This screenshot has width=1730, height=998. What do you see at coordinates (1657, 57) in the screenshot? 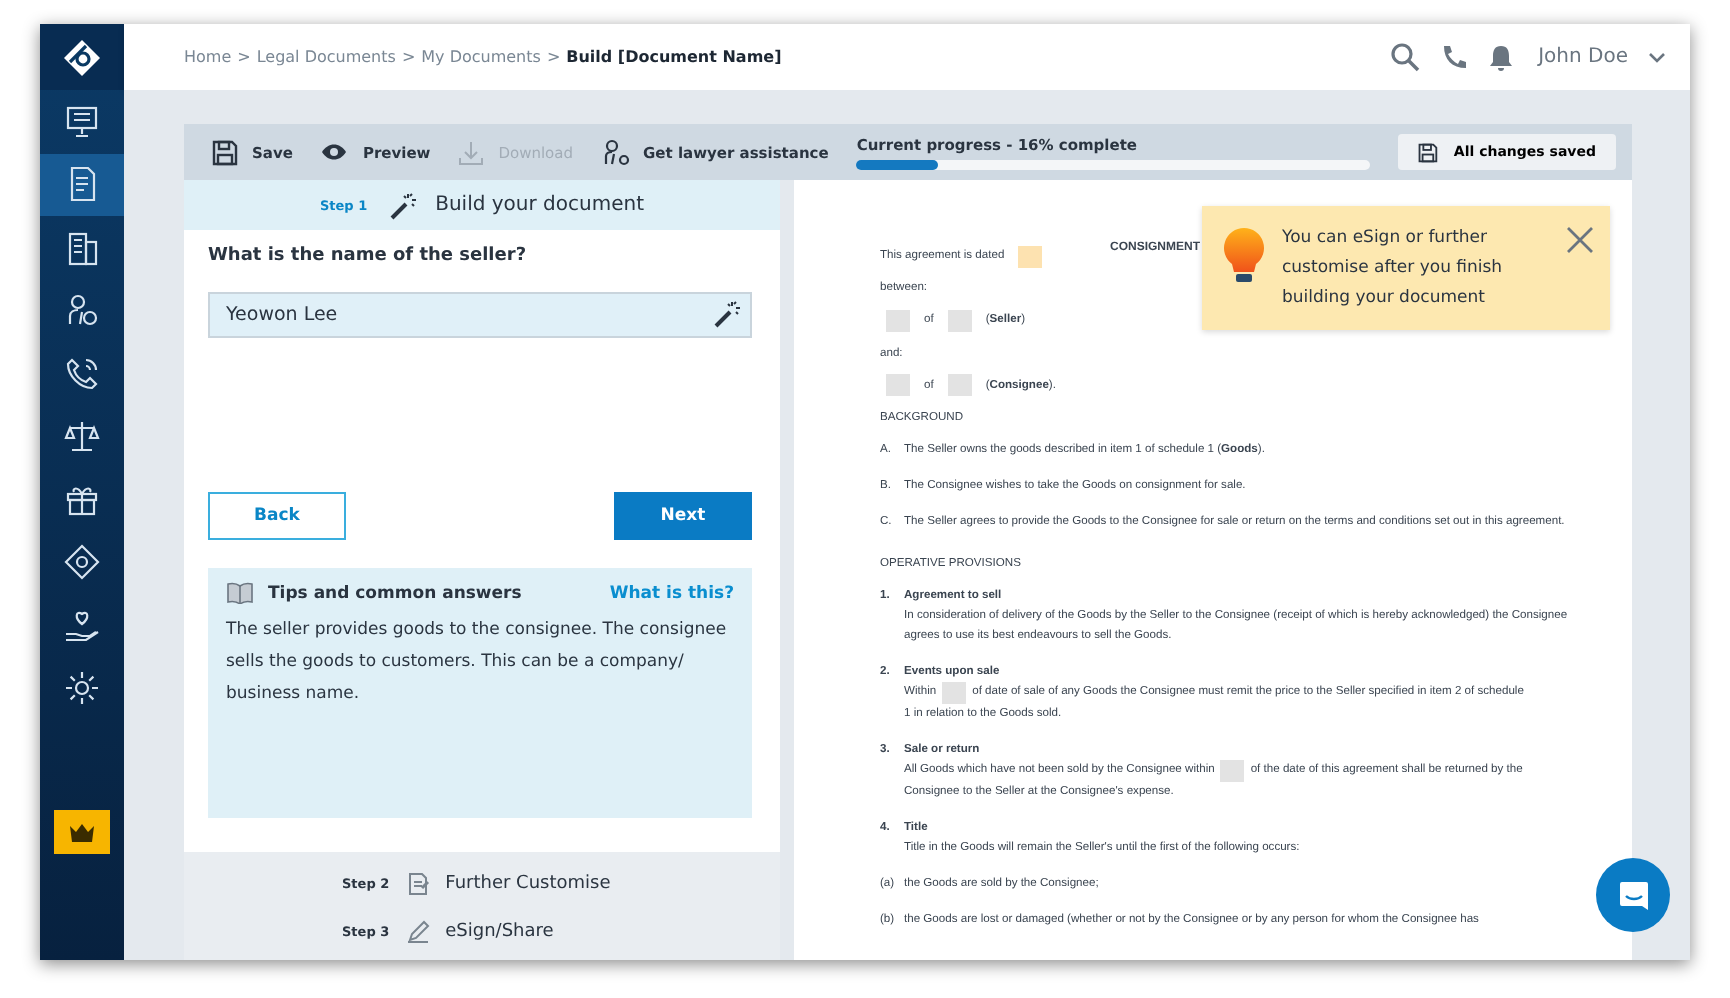
I see `chevron-down-icon` at bounding box center [1657, 57].